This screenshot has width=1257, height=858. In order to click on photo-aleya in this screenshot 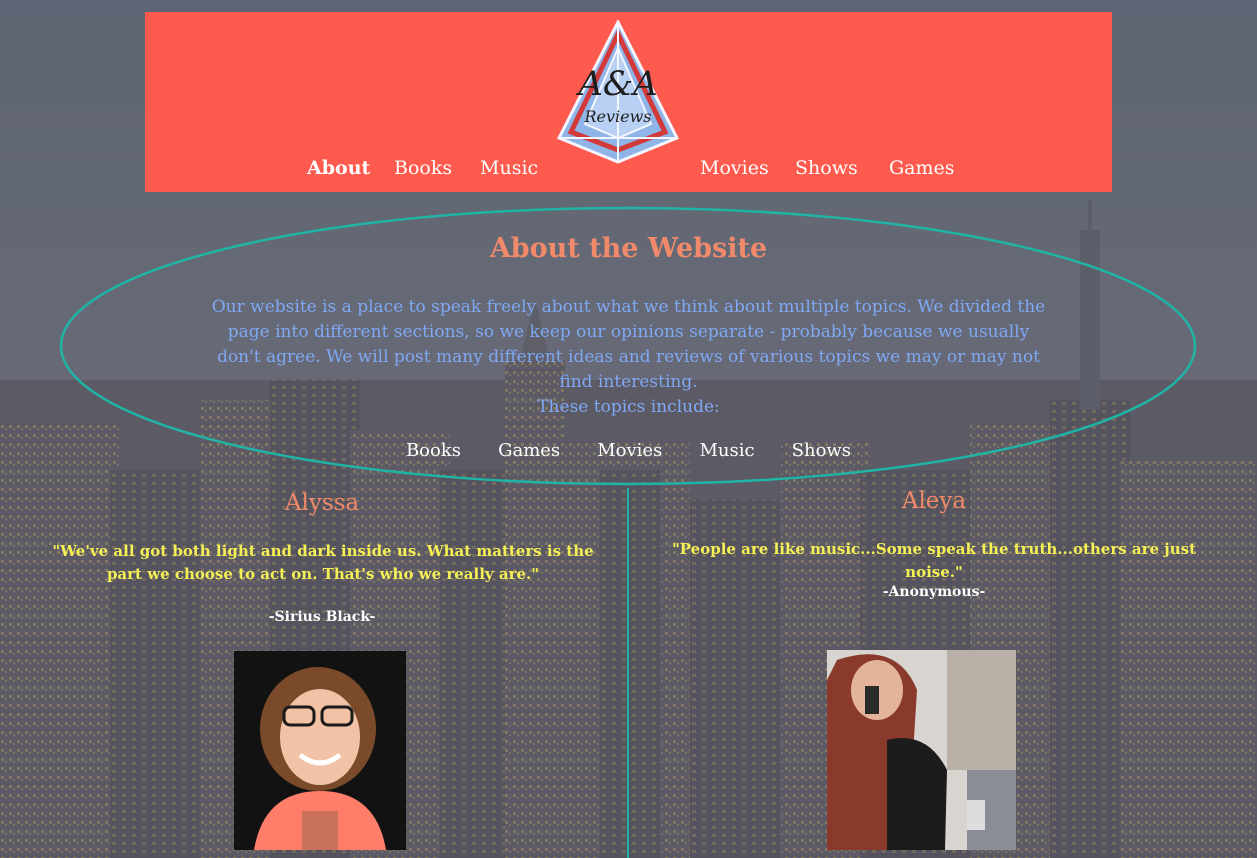, I will do `click(921, 750)`.